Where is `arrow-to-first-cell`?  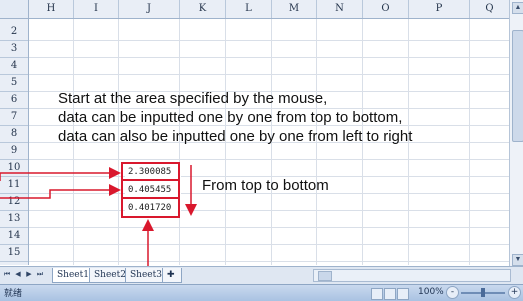 arrow-to-first-cell is located at coordinates (60, 174).